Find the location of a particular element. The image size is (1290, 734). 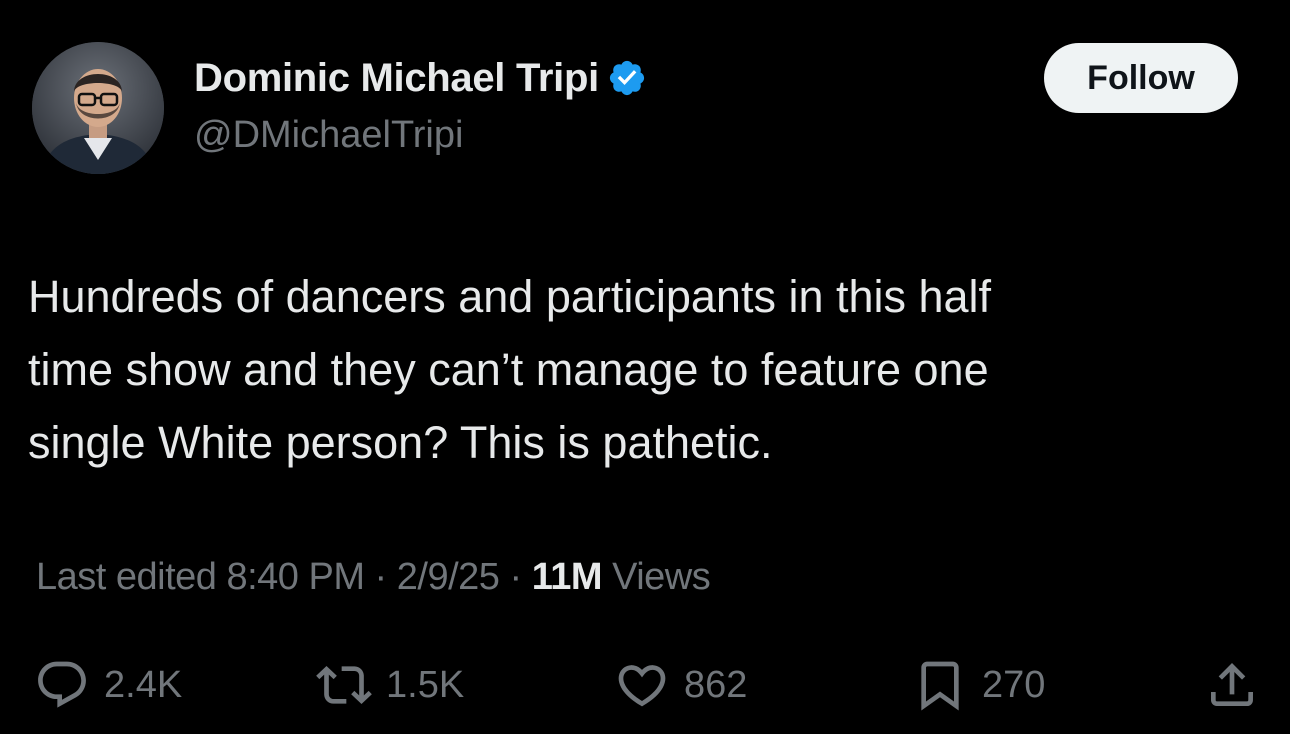

views-count: 11M is located at coordinates (567, 577).